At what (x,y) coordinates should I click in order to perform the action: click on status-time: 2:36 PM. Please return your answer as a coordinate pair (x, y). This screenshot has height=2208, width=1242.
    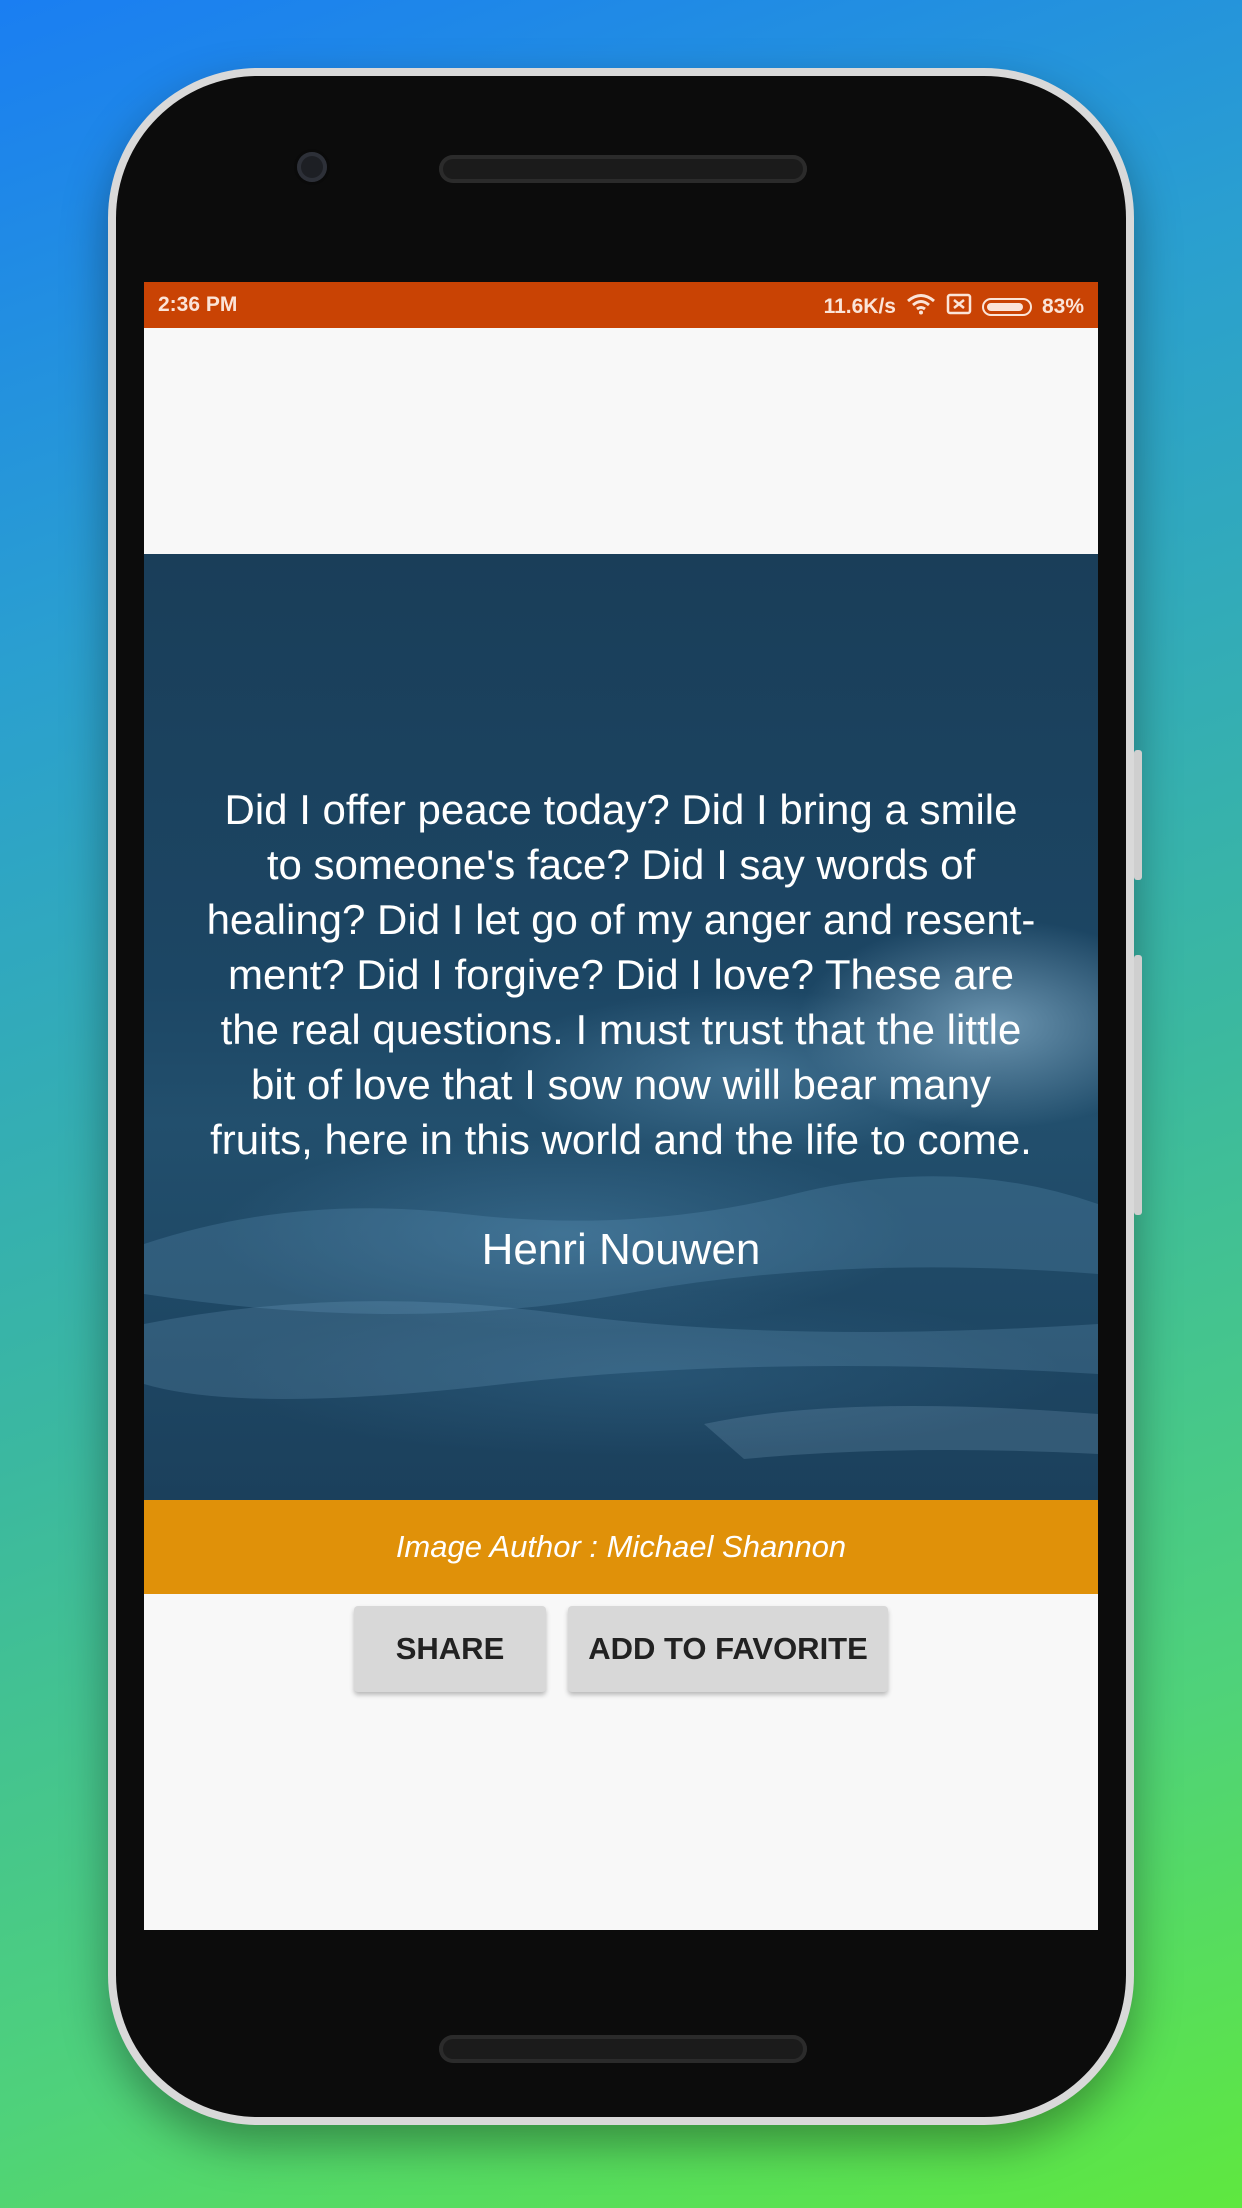
    Looking at the image, I should click on (198, 304).